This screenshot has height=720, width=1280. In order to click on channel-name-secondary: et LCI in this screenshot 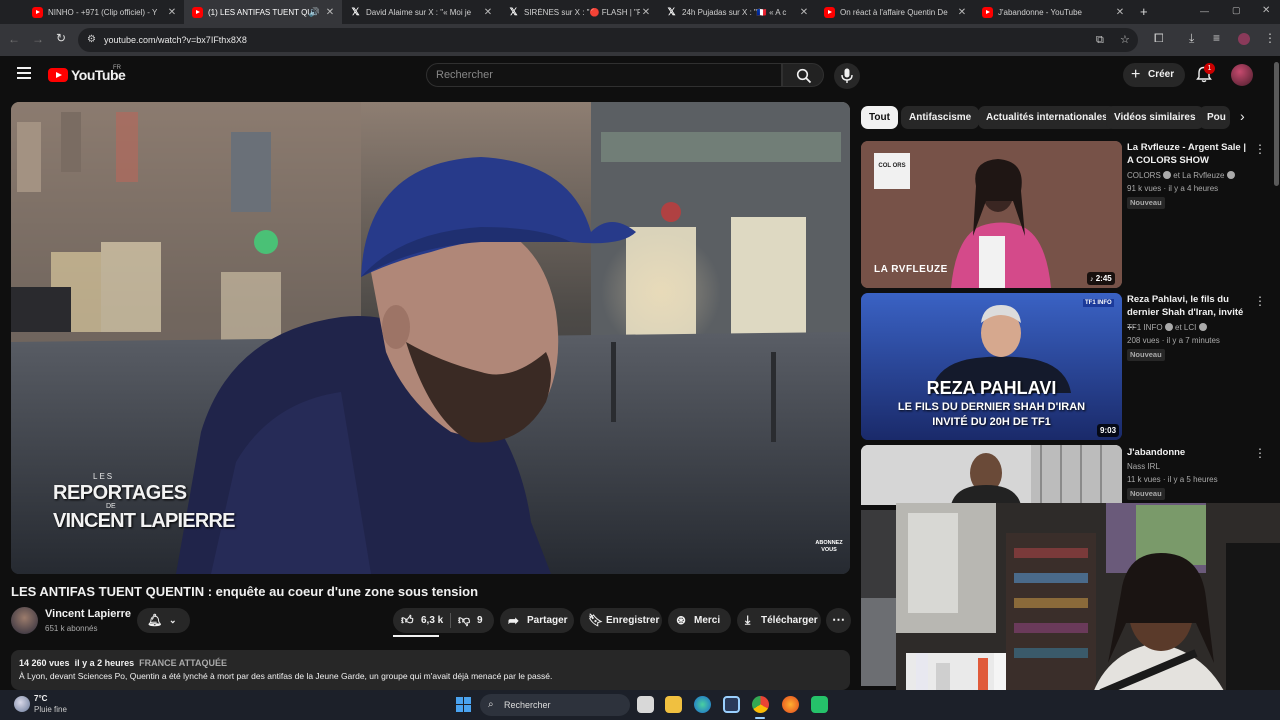, I will do `click(1186, 327)`.